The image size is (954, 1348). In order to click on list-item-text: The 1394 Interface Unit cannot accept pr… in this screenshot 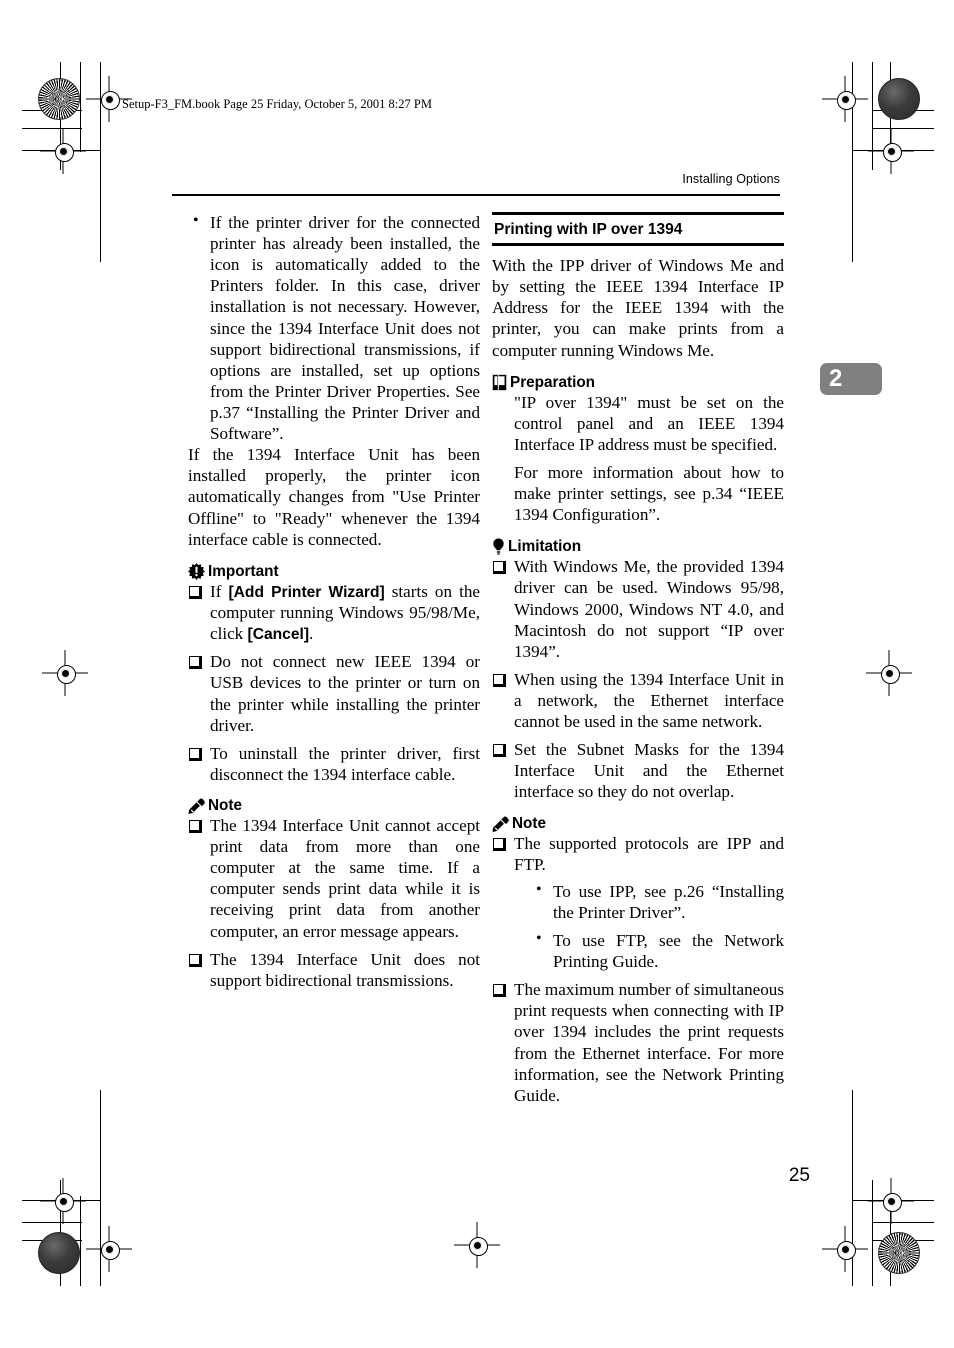, I will do `click(345, 878)`.